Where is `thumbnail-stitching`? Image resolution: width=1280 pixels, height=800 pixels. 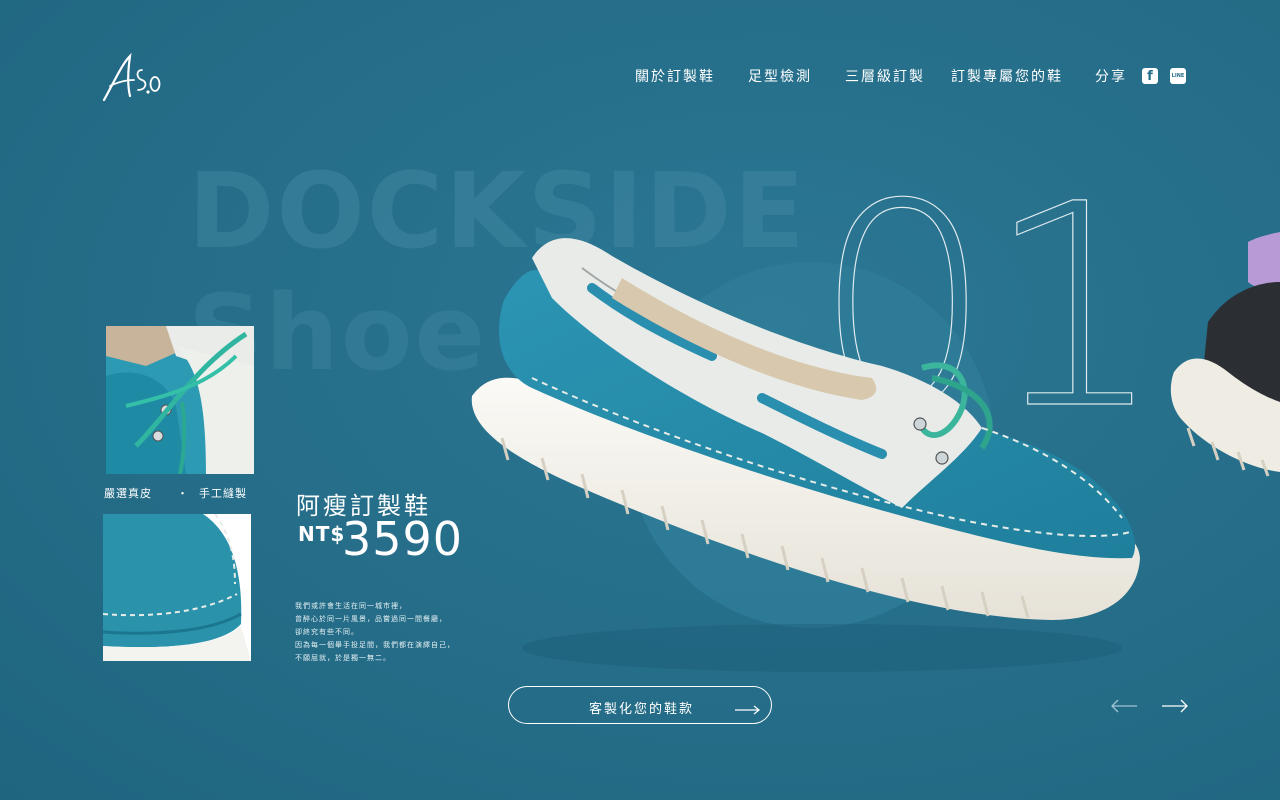 thumbnail-stitching is located at coordinates (177, 587).